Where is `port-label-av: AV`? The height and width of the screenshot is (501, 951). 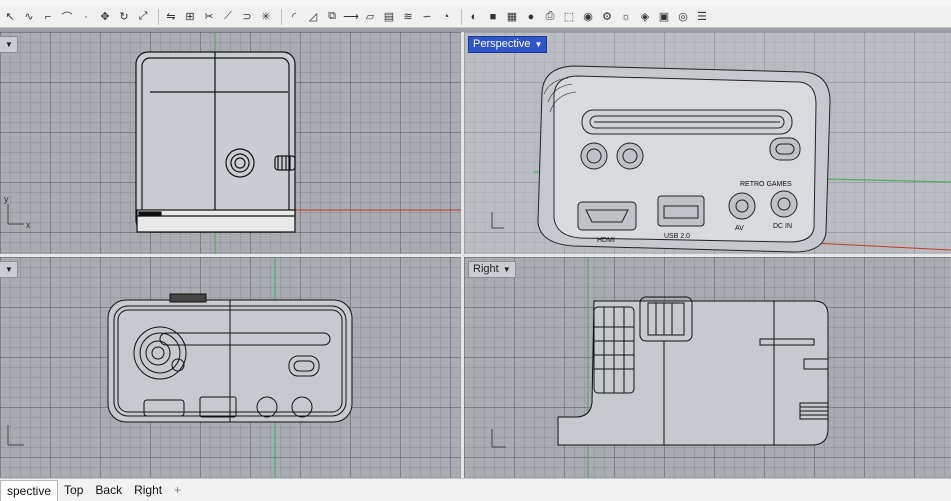
port-label-av: AV is located at coordinates (739, 228).